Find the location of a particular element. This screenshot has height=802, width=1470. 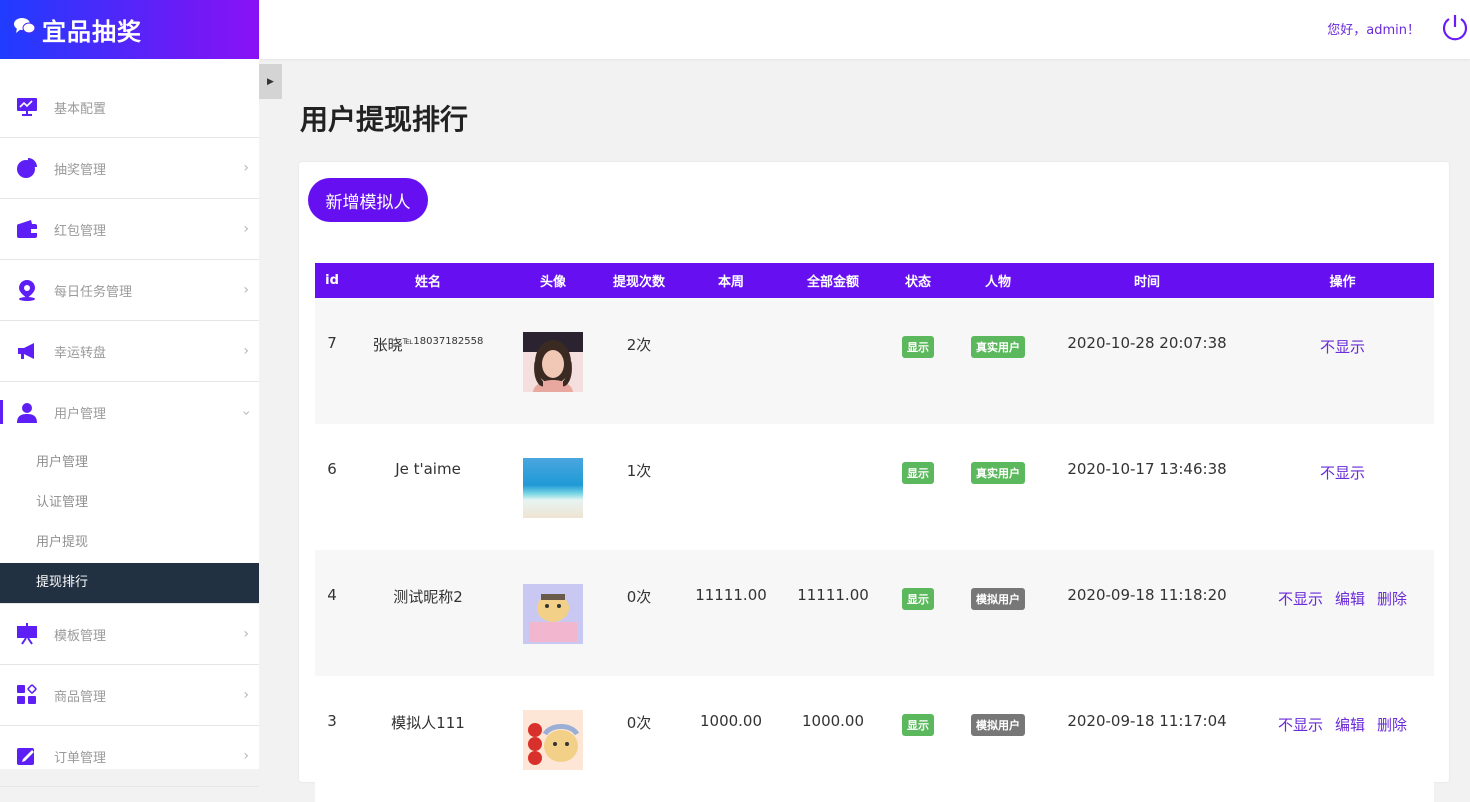

col-header-status: 状态 is located at coordinates (918, 280).